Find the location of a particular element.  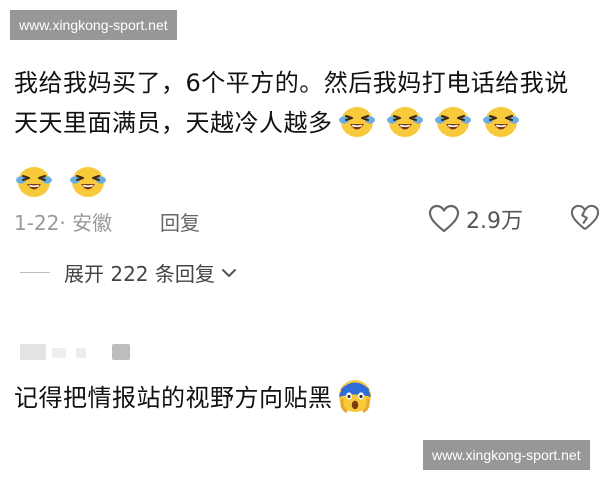

expand-replies-button: 展开 222 条回复 is located at coordinates (128, 272).